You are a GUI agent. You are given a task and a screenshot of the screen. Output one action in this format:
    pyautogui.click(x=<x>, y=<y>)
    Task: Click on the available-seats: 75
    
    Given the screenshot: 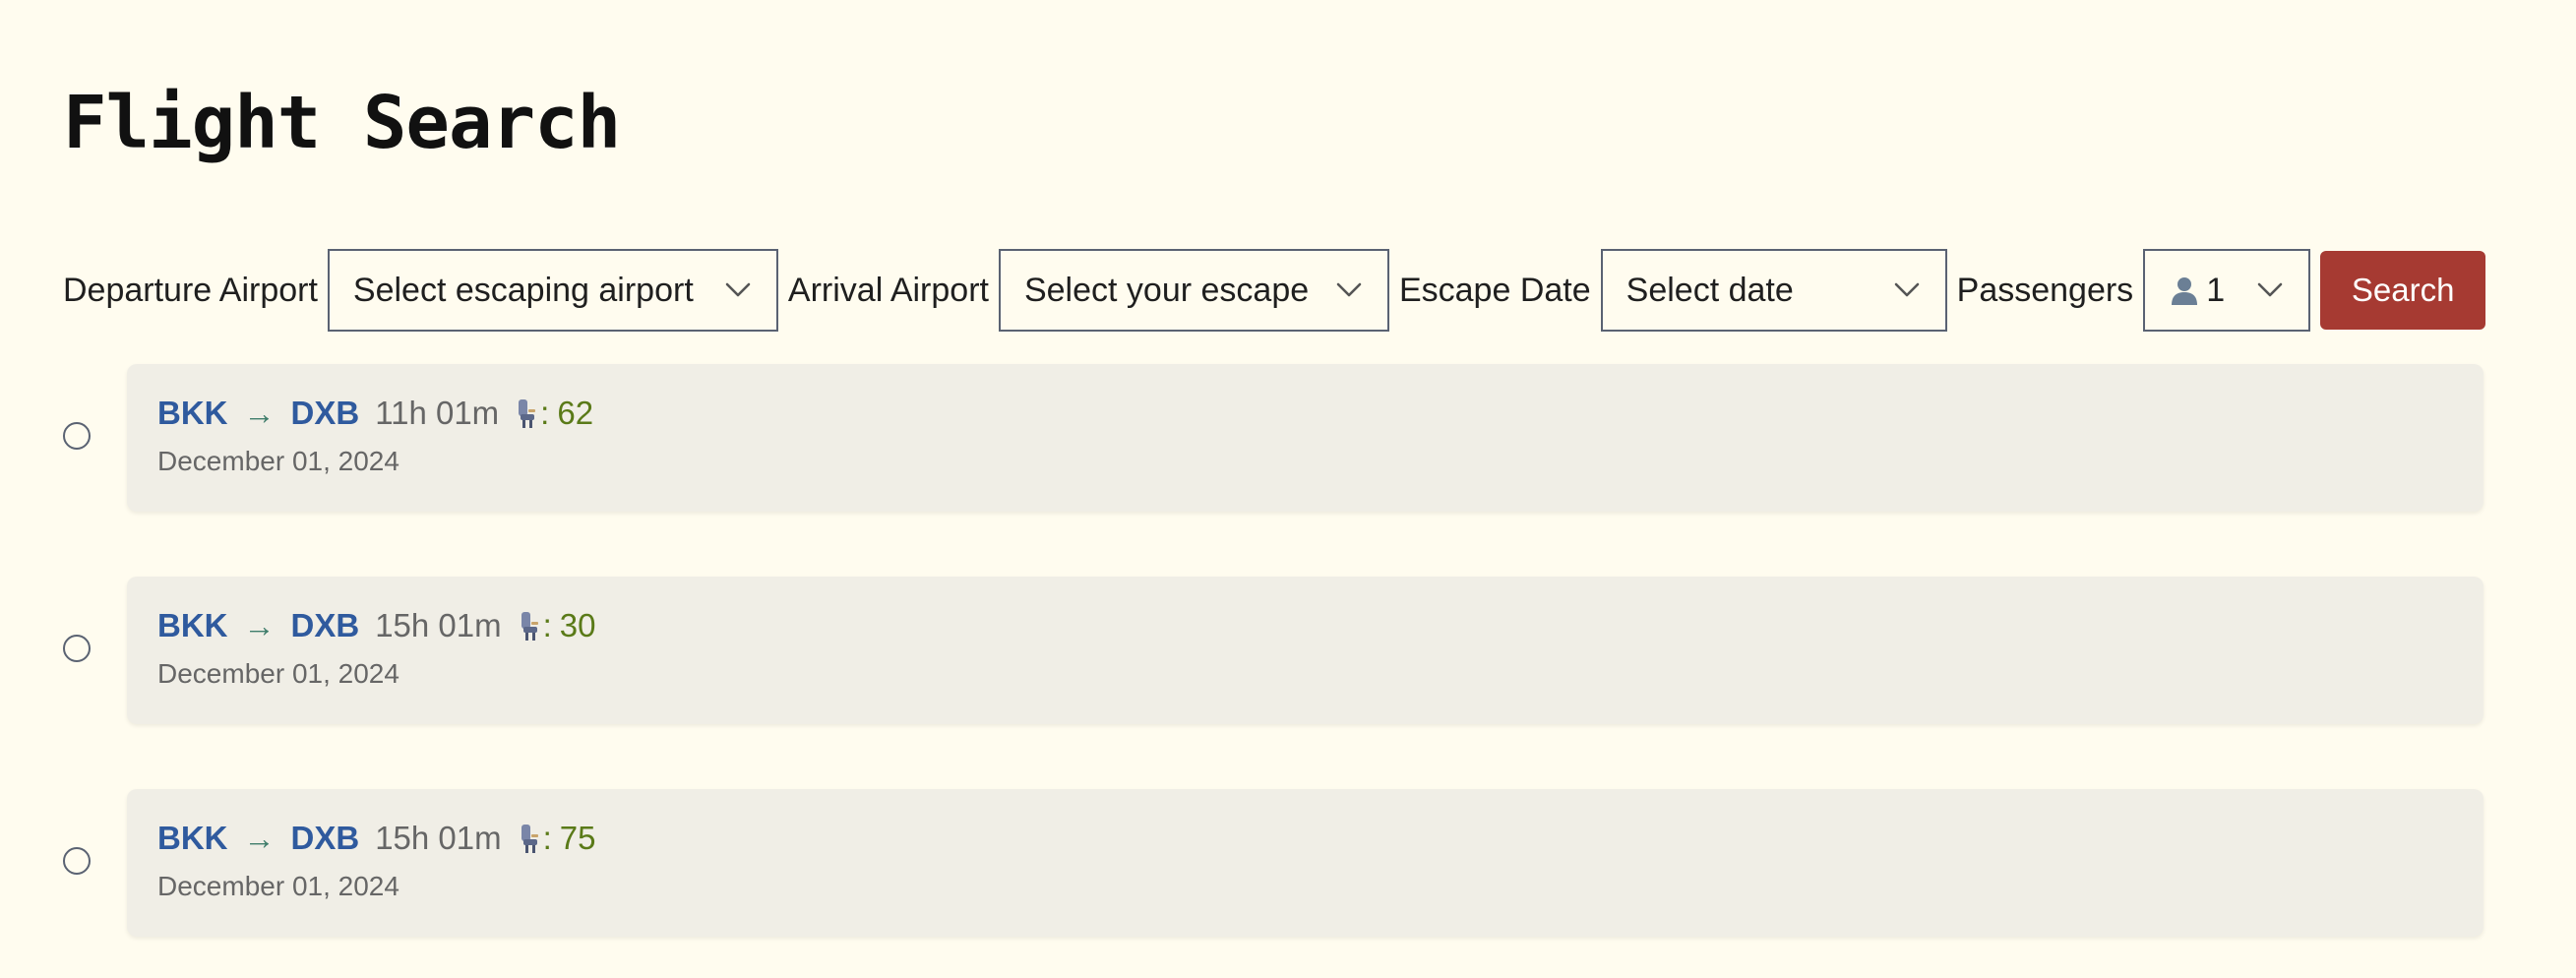 What is the action you would take?
    pyautogui.click(x=577, y=838)
    